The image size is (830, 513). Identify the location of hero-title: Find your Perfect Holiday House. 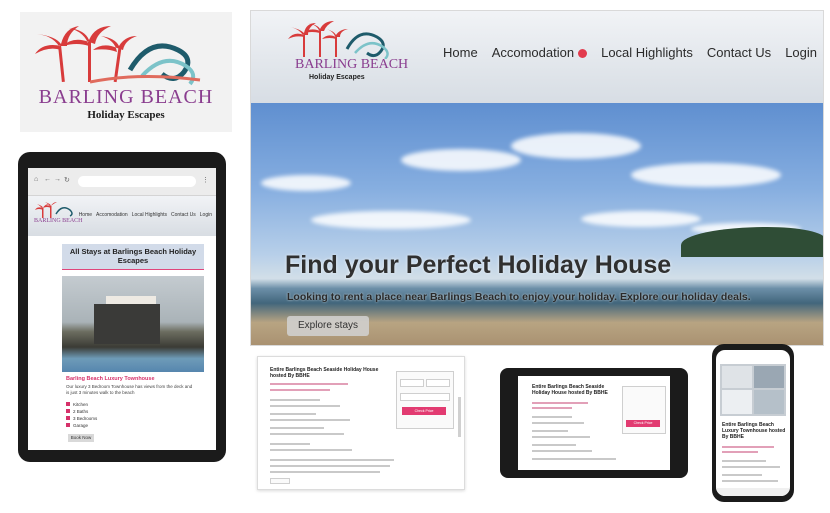
(478, 265).